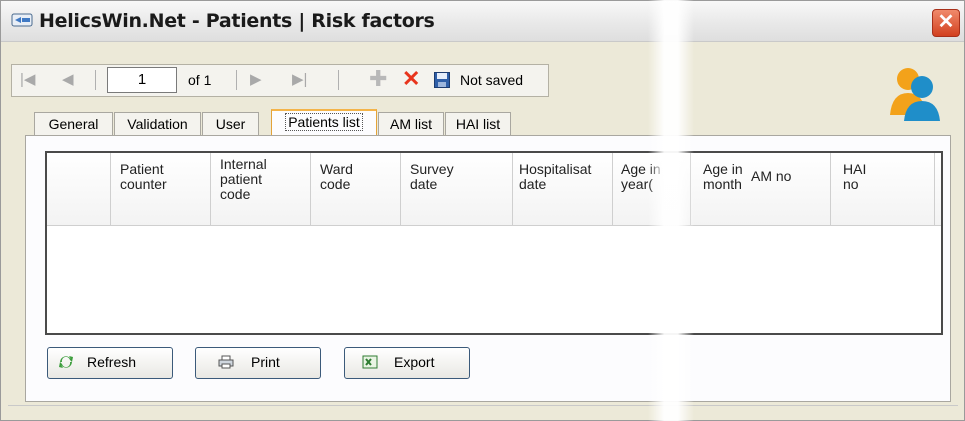  What do you see at coordinates (336, 176) in the screenshot?
I see `column-header-label: Ward code` at bounding box center [336, 176].